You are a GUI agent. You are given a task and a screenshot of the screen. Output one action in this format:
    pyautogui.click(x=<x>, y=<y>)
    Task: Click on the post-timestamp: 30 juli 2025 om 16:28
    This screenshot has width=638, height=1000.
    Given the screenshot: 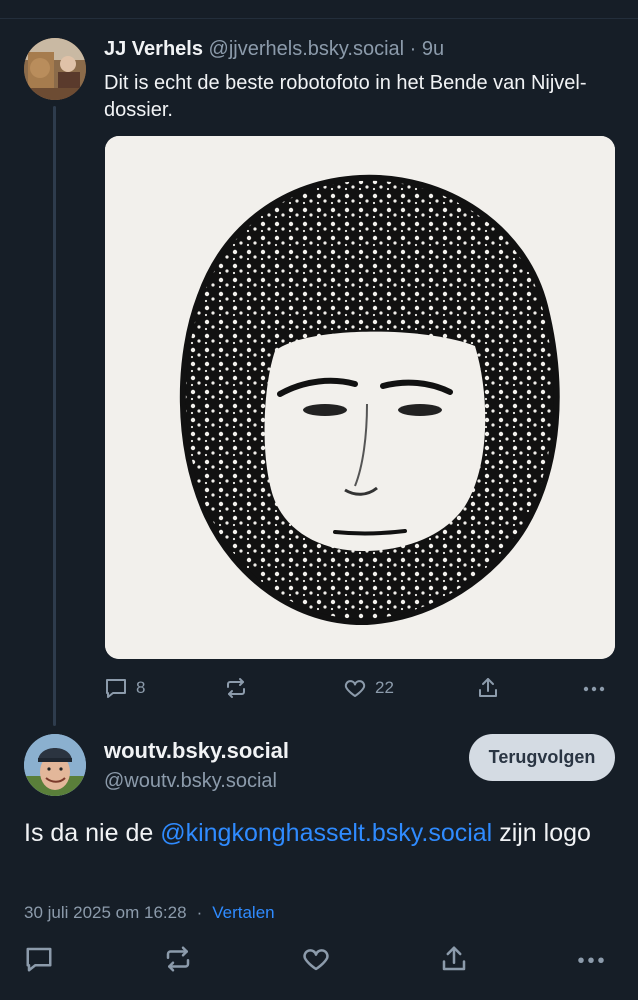 What is the action you would take?
    pyautogui.click(x=105, y=912)
    